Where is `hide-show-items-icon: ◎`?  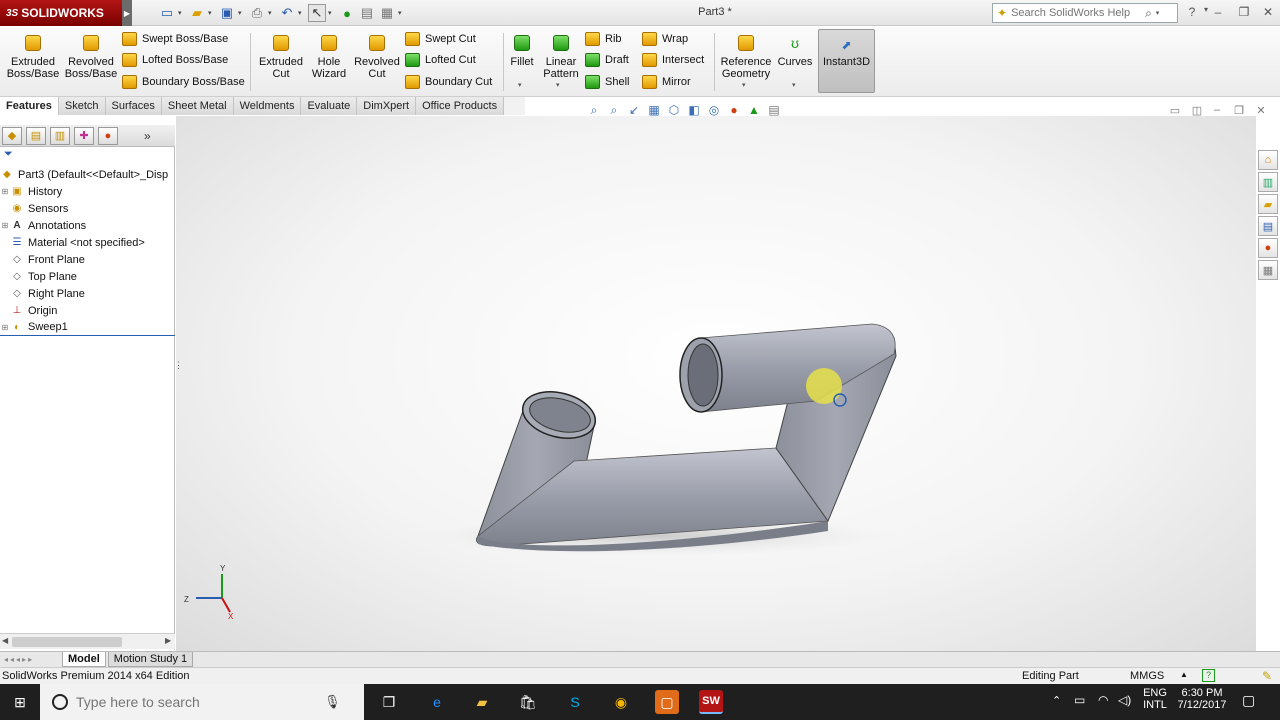
hide-show-items-icon: ◎ is located at coordinates (714, 111).